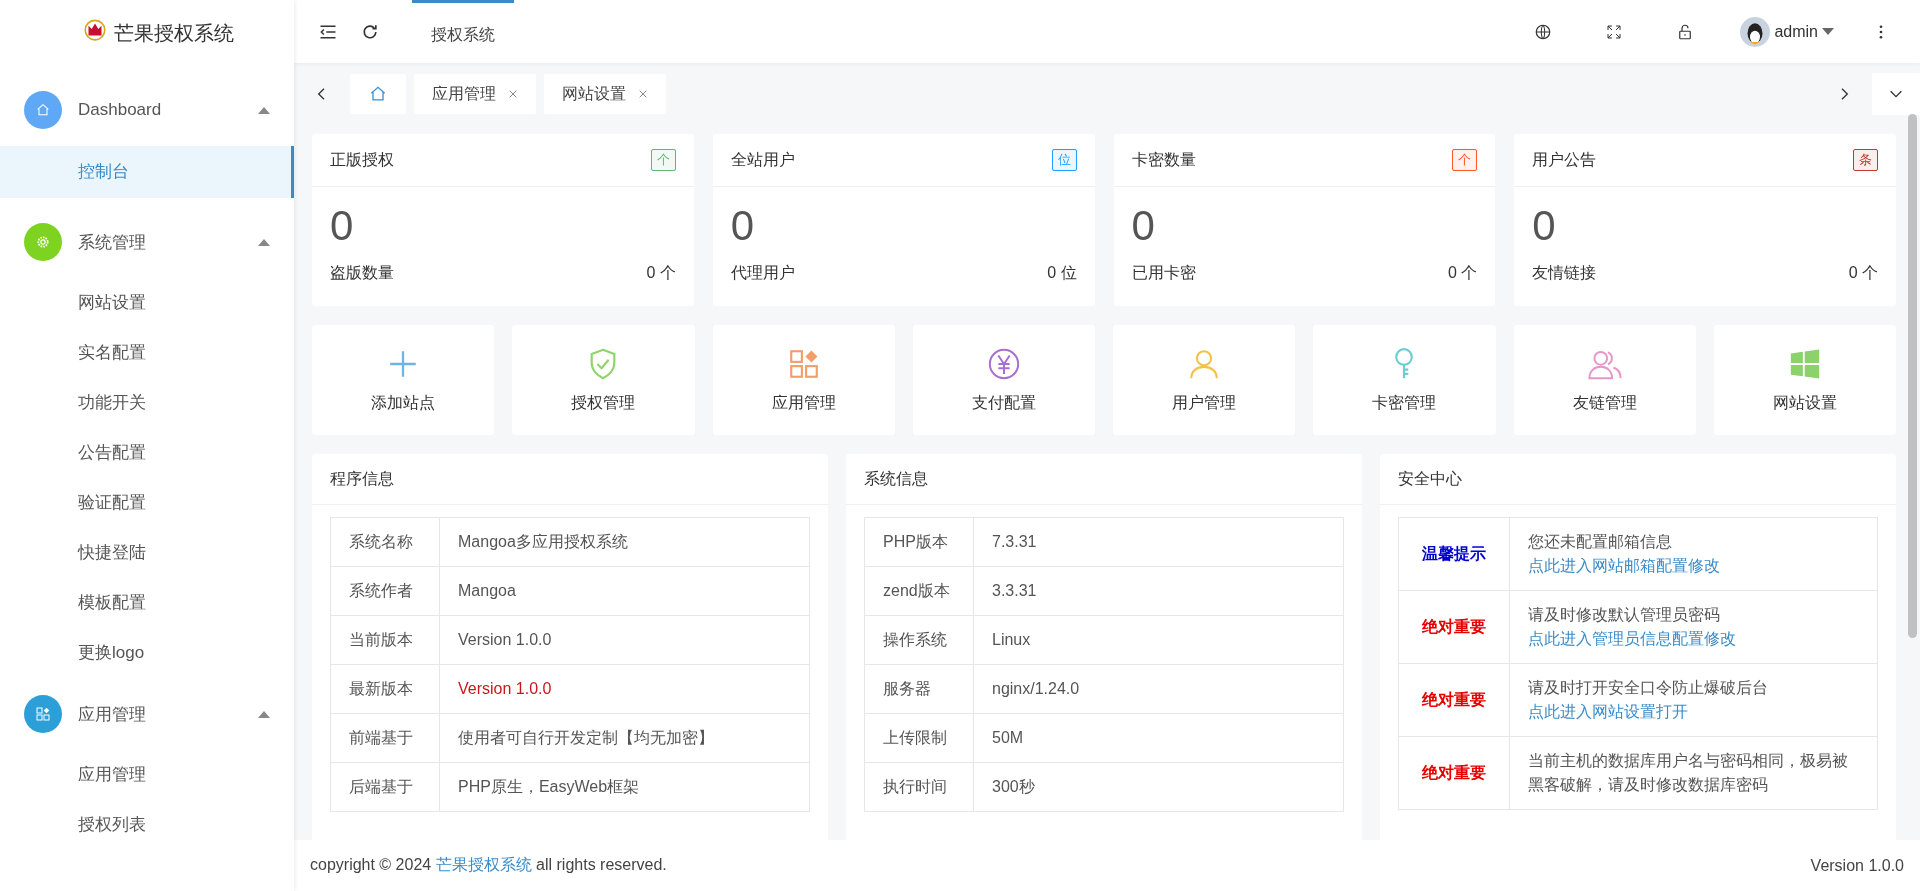 This screenshot has width=1920, height=891. I want to click on table-cell: 服务器, so click(919, 689).